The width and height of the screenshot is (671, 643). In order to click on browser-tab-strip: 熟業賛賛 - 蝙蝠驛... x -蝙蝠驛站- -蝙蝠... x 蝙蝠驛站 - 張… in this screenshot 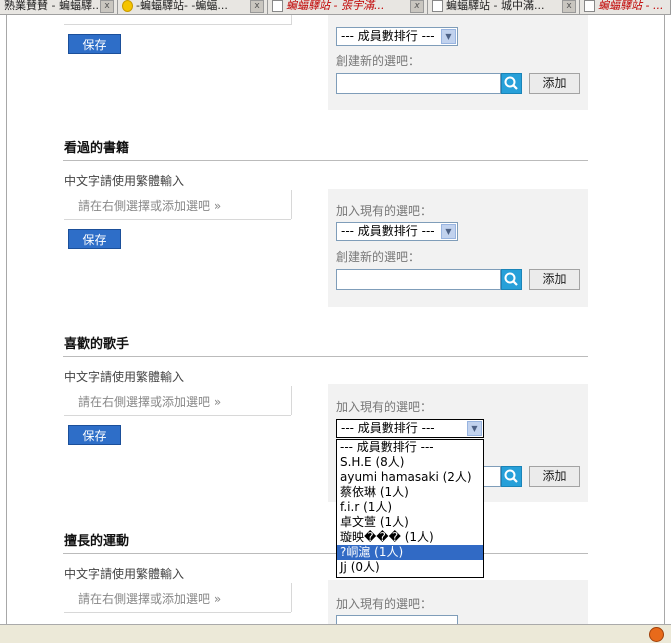, I will do `click(335, 7)`.